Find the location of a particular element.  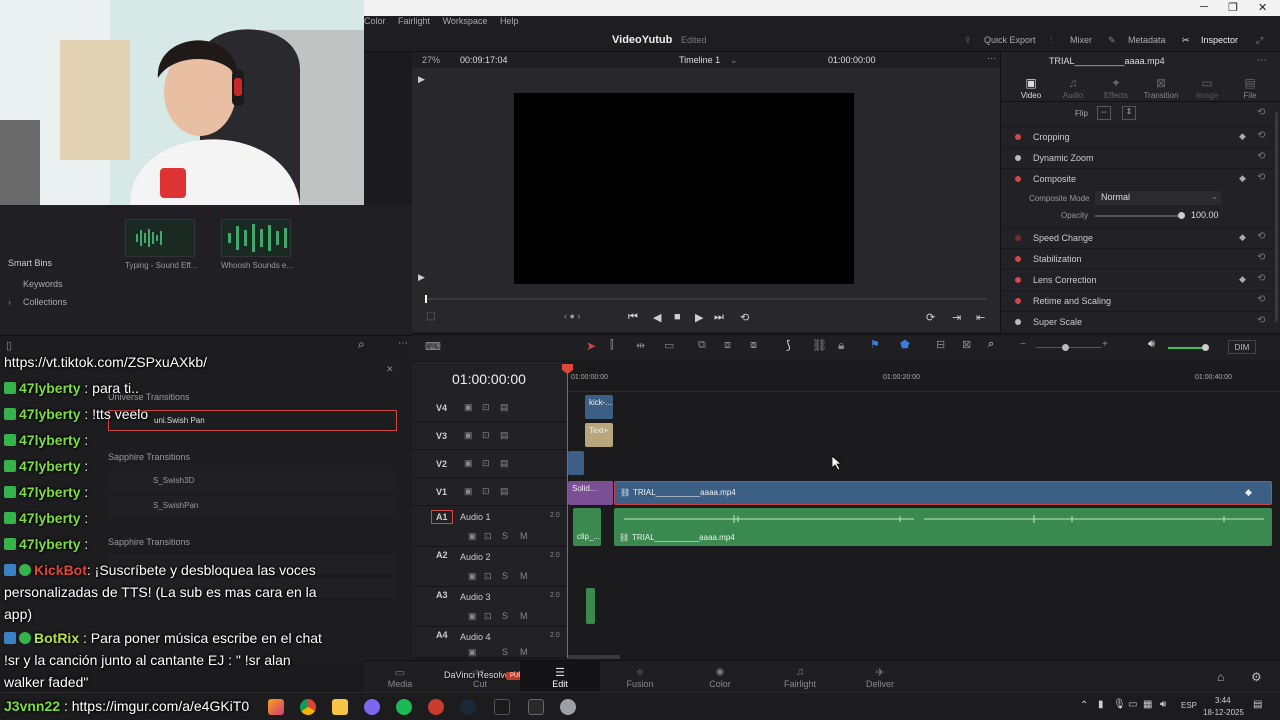

section-dynamic-zoom: Dynamic Zoom ⟲ is located at coordinates (1137, 157).